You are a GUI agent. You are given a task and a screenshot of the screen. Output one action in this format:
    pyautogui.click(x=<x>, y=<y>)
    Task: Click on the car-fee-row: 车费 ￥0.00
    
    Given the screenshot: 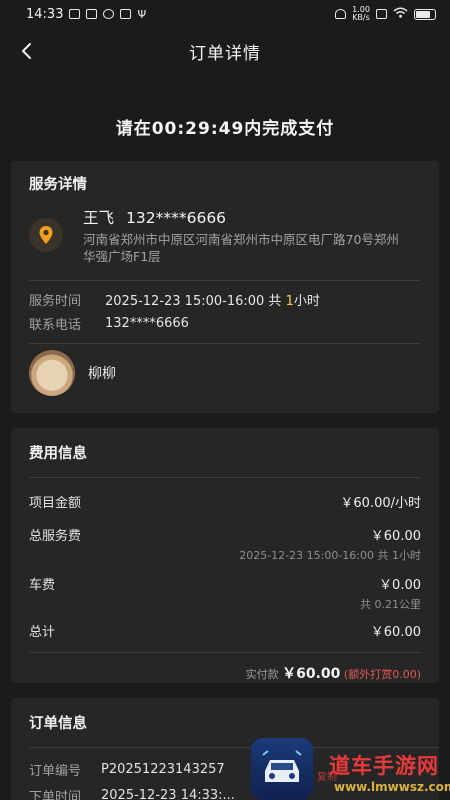 What is the action you would take?
    pyautogui.click(x=225, y=583)
    